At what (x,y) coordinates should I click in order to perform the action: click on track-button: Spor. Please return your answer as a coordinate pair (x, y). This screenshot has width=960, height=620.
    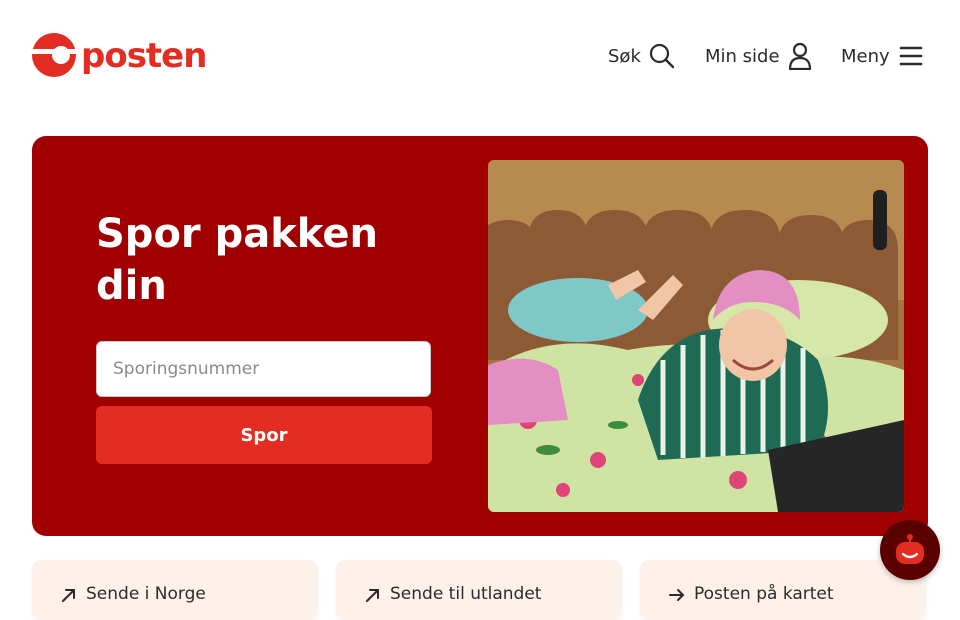
    Looking at the image, I should click on (264, 435).